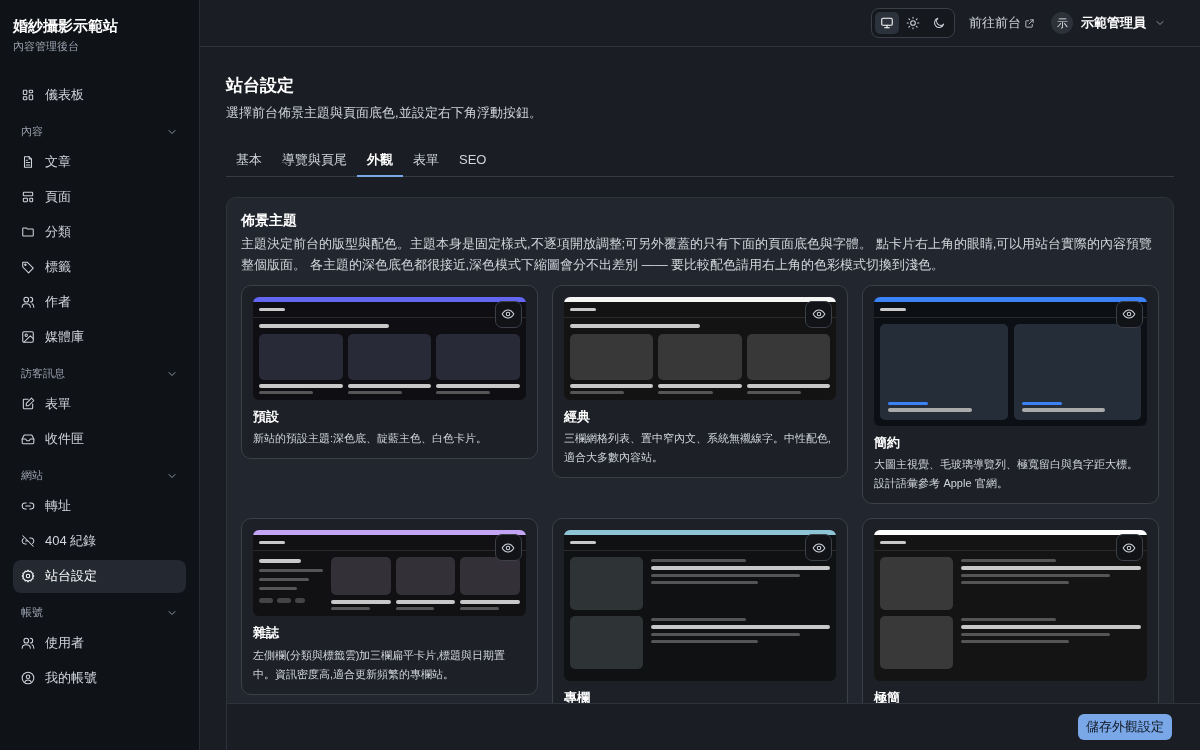  I want to click on sidebar-item: 文章, so click(99, 162).